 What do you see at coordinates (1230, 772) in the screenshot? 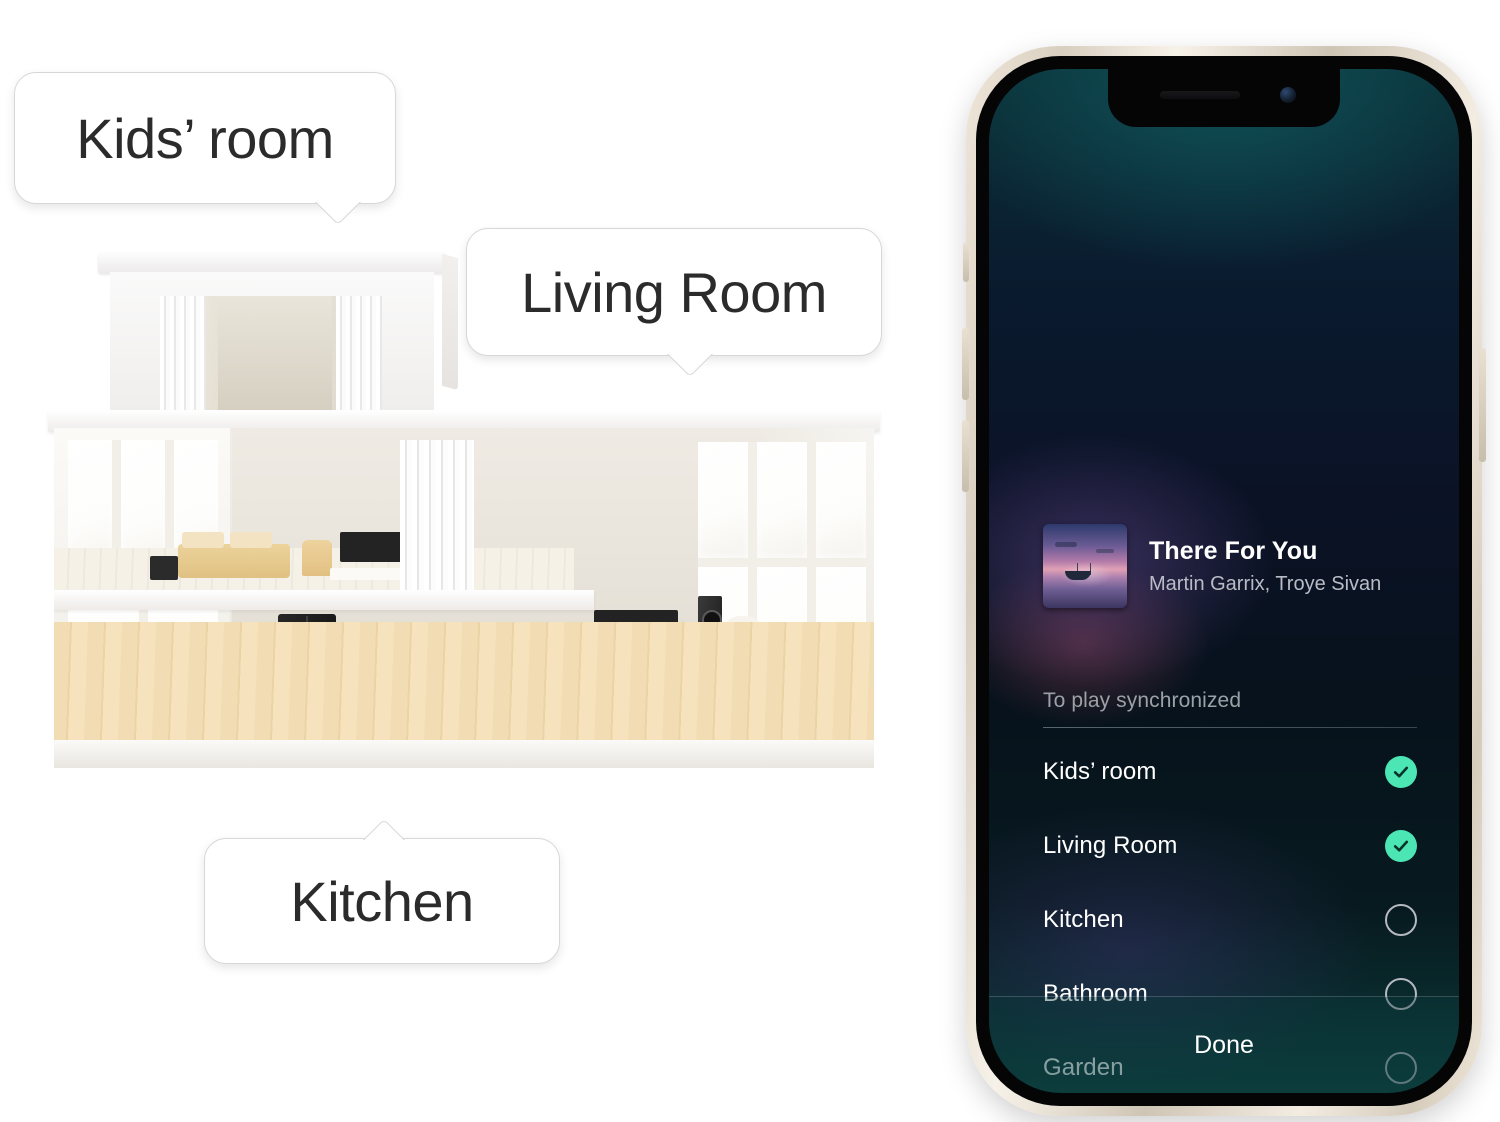
I see `room-row-kids-room: Kids’ room` at bounding box center [1230, 772].